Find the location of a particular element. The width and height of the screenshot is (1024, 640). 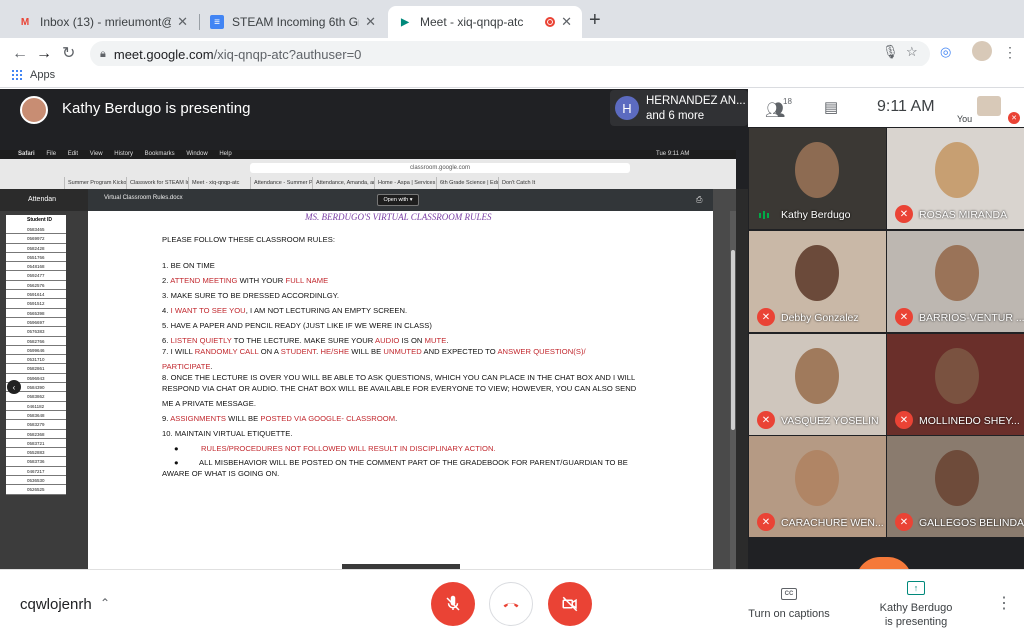

apps-grid-icon is located at coordinates (17, 75).